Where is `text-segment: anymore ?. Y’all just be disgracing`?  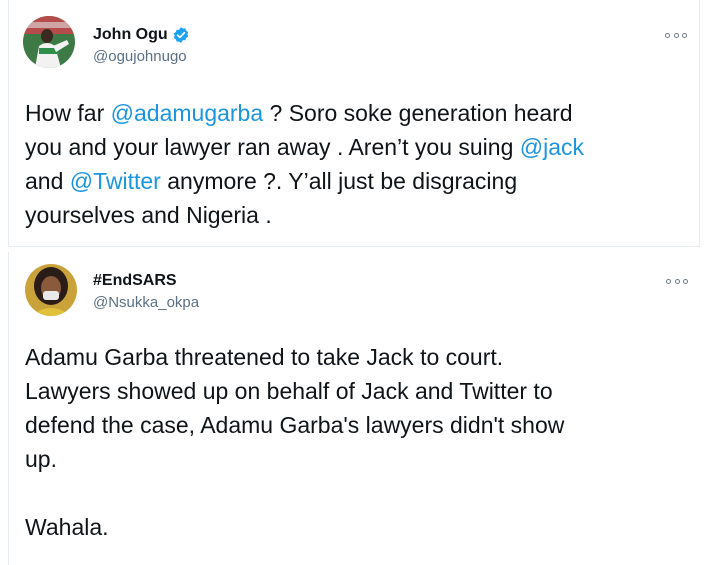
text-segment: anymore ?. Y’all just be disgracing is located at coordinates (339, 181).